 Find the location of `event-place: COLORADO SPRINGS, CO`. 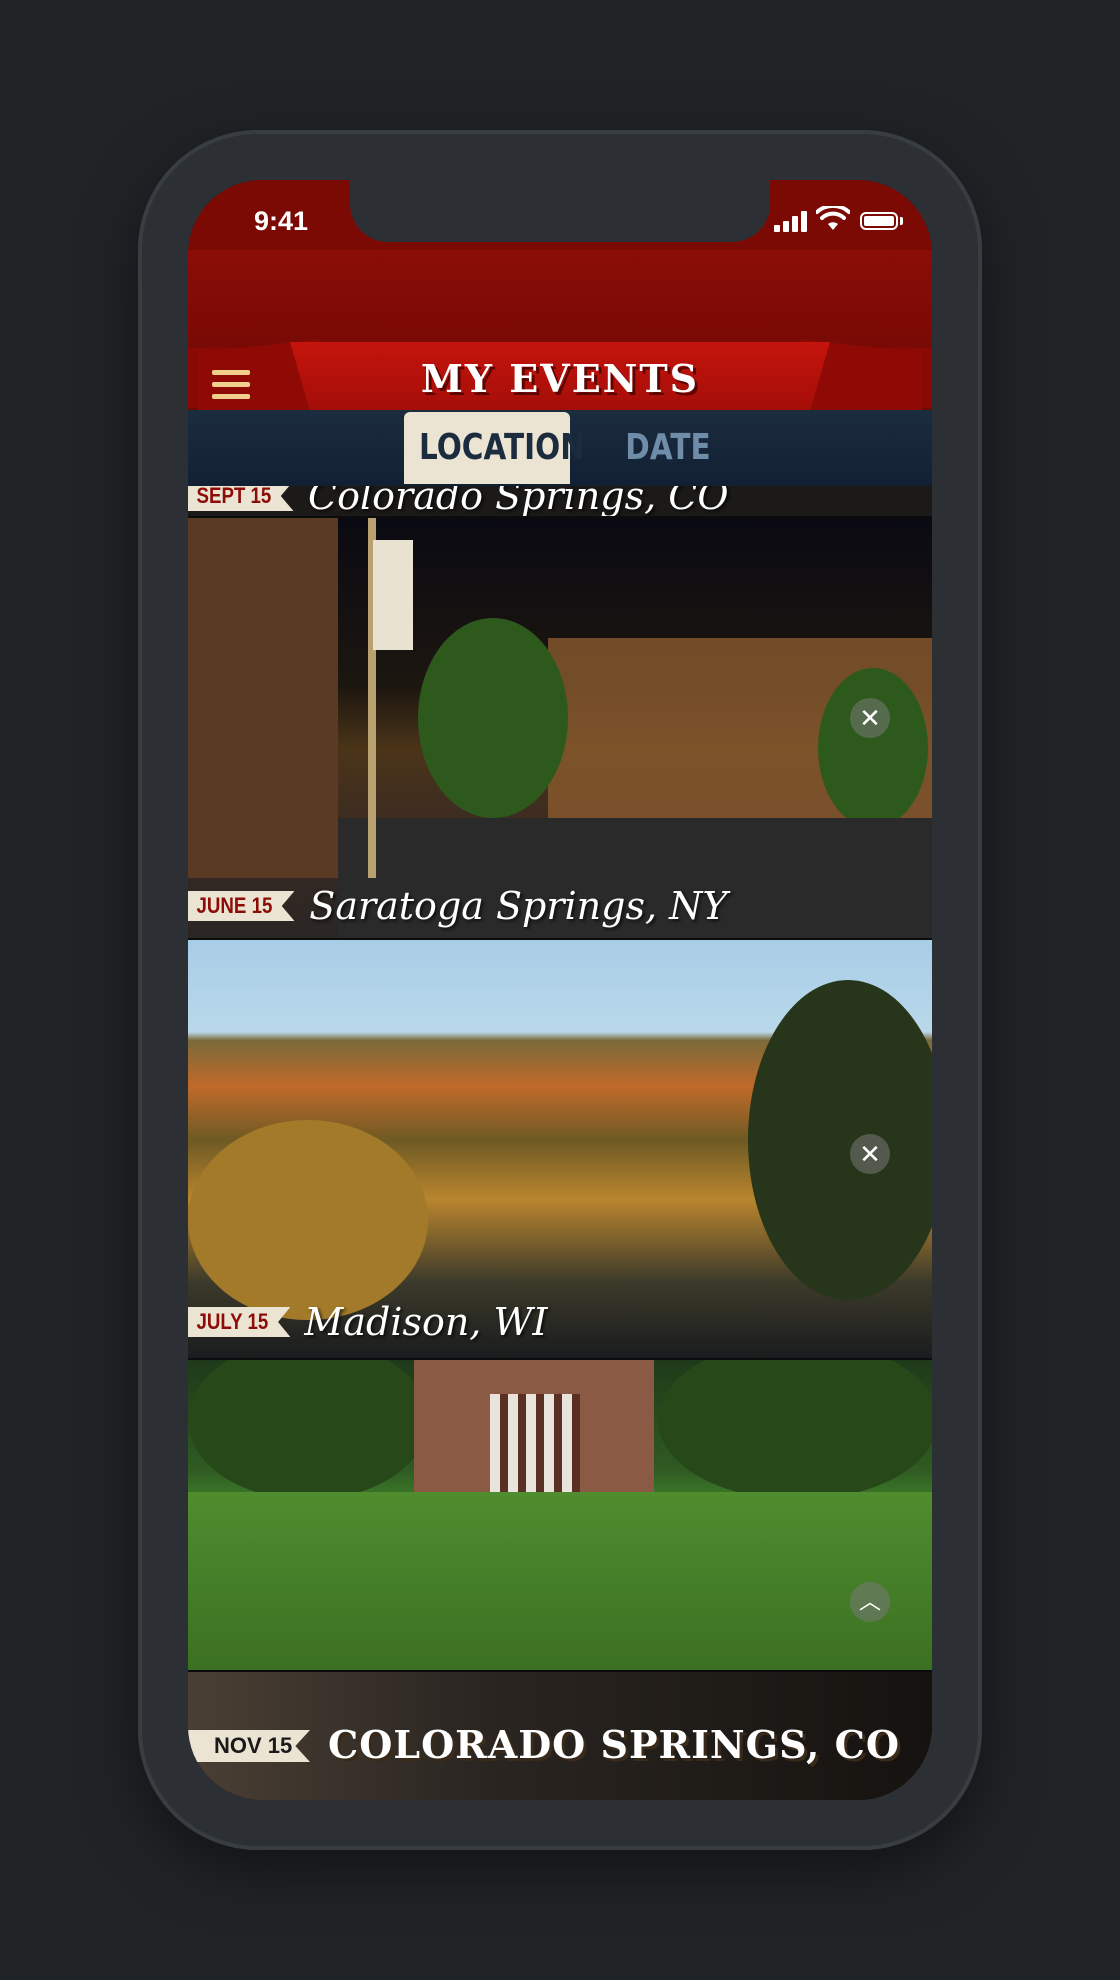

event-place: COLORADO SPRINGS, CO is located at coordinates (614, 1744).